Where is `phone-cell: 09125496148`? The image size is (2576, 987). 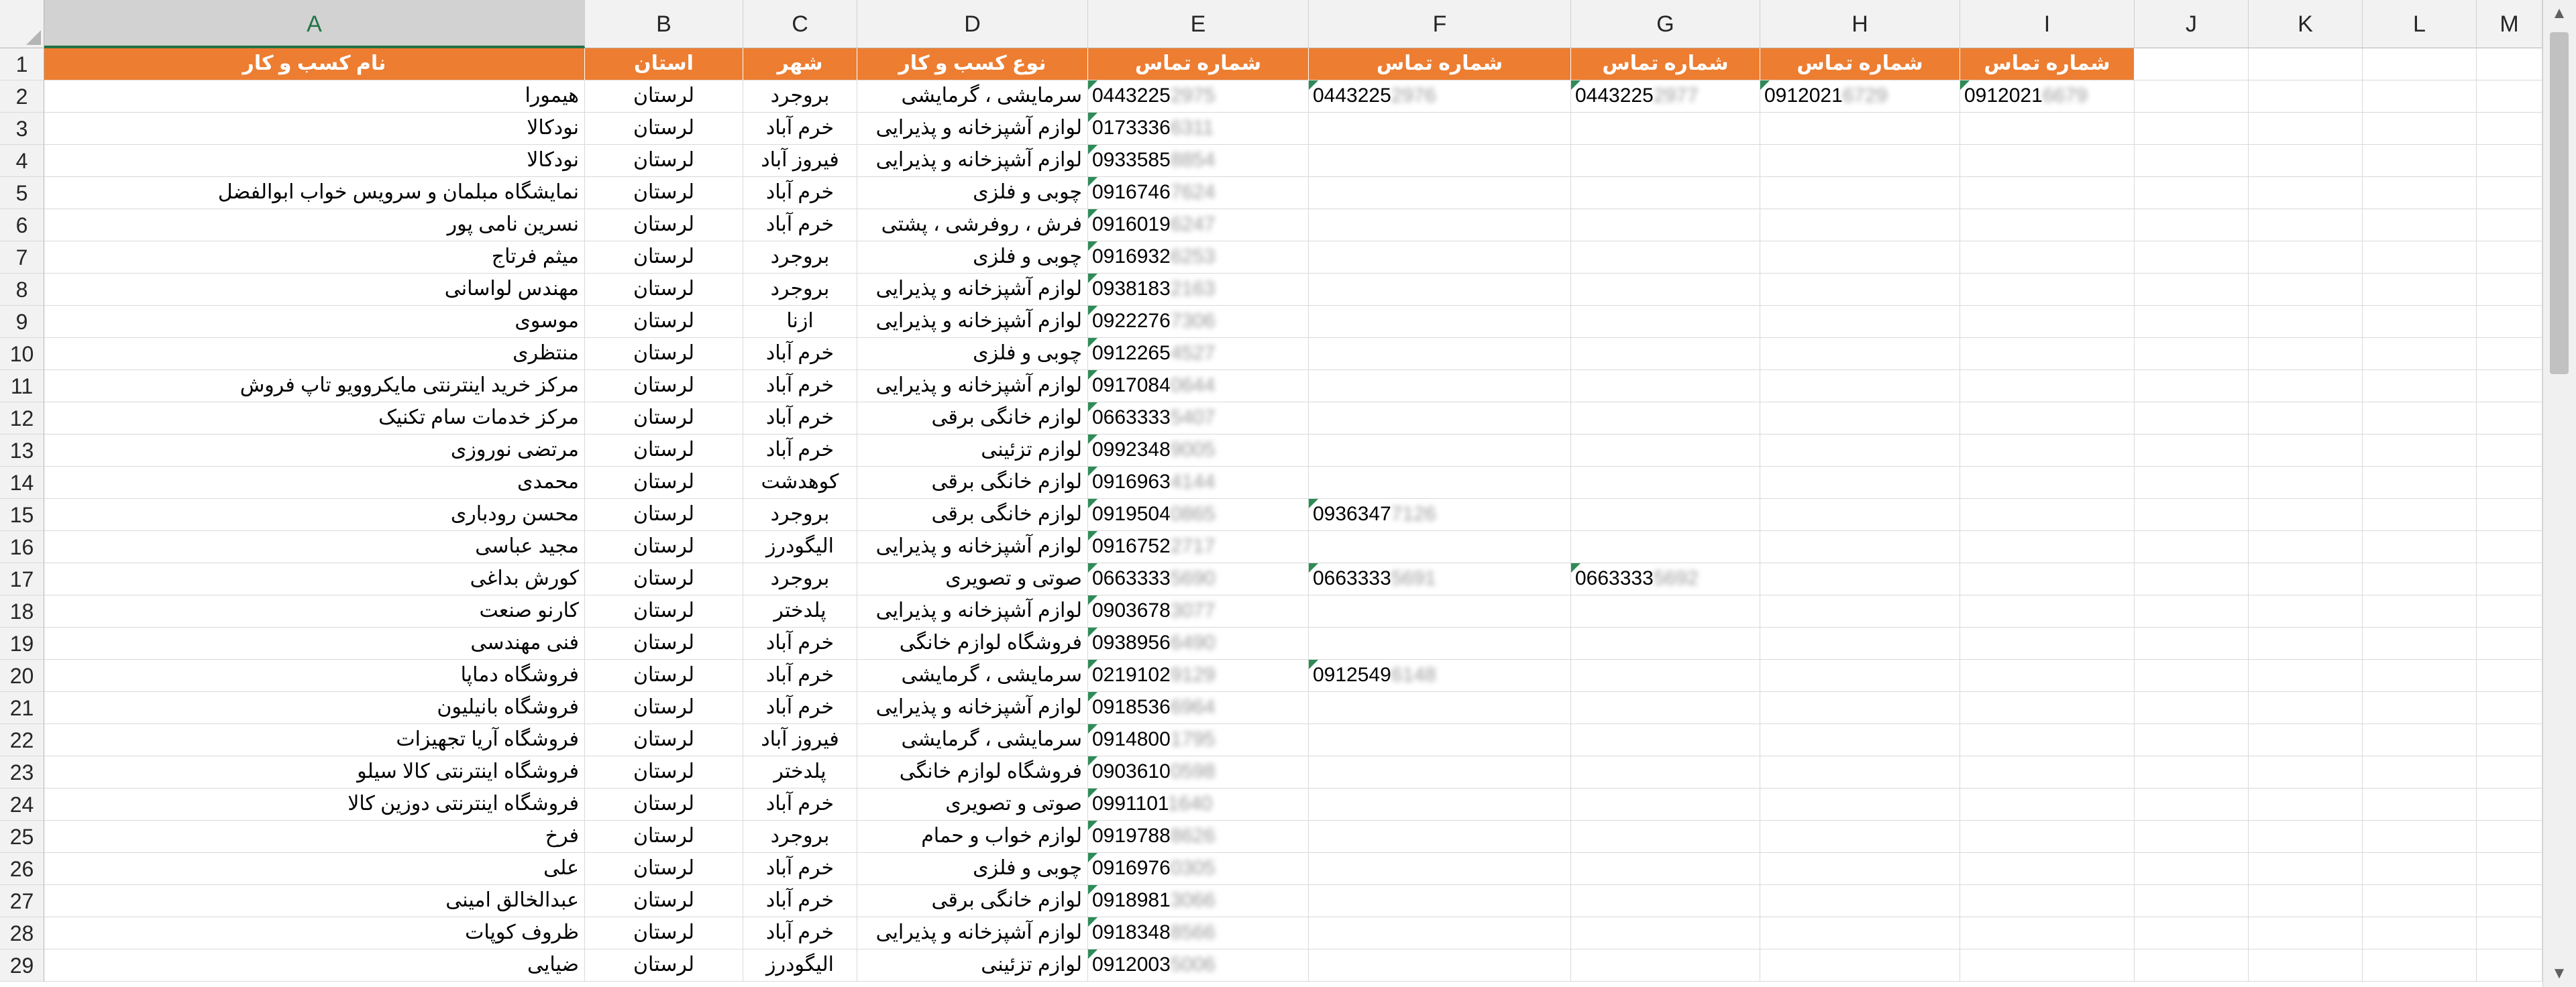
phone-cell: 09125496148 is located at coordinates (1440, 676).